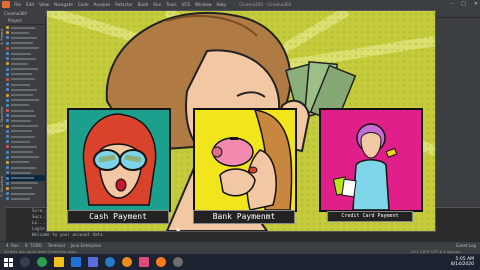 The height and width of the screenshot is (270, 480). Describe the element at coordinates (476, 4) in the screenshot. I see `close-icon: ✕` at that location.